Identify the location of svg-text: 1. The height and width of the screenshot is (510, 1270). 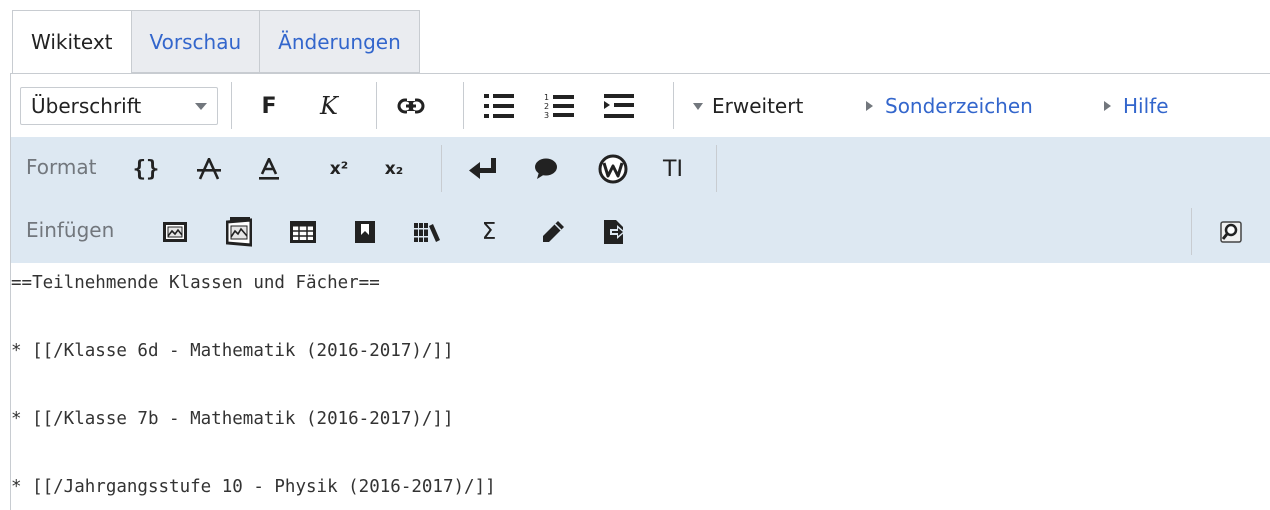
(546, 97).